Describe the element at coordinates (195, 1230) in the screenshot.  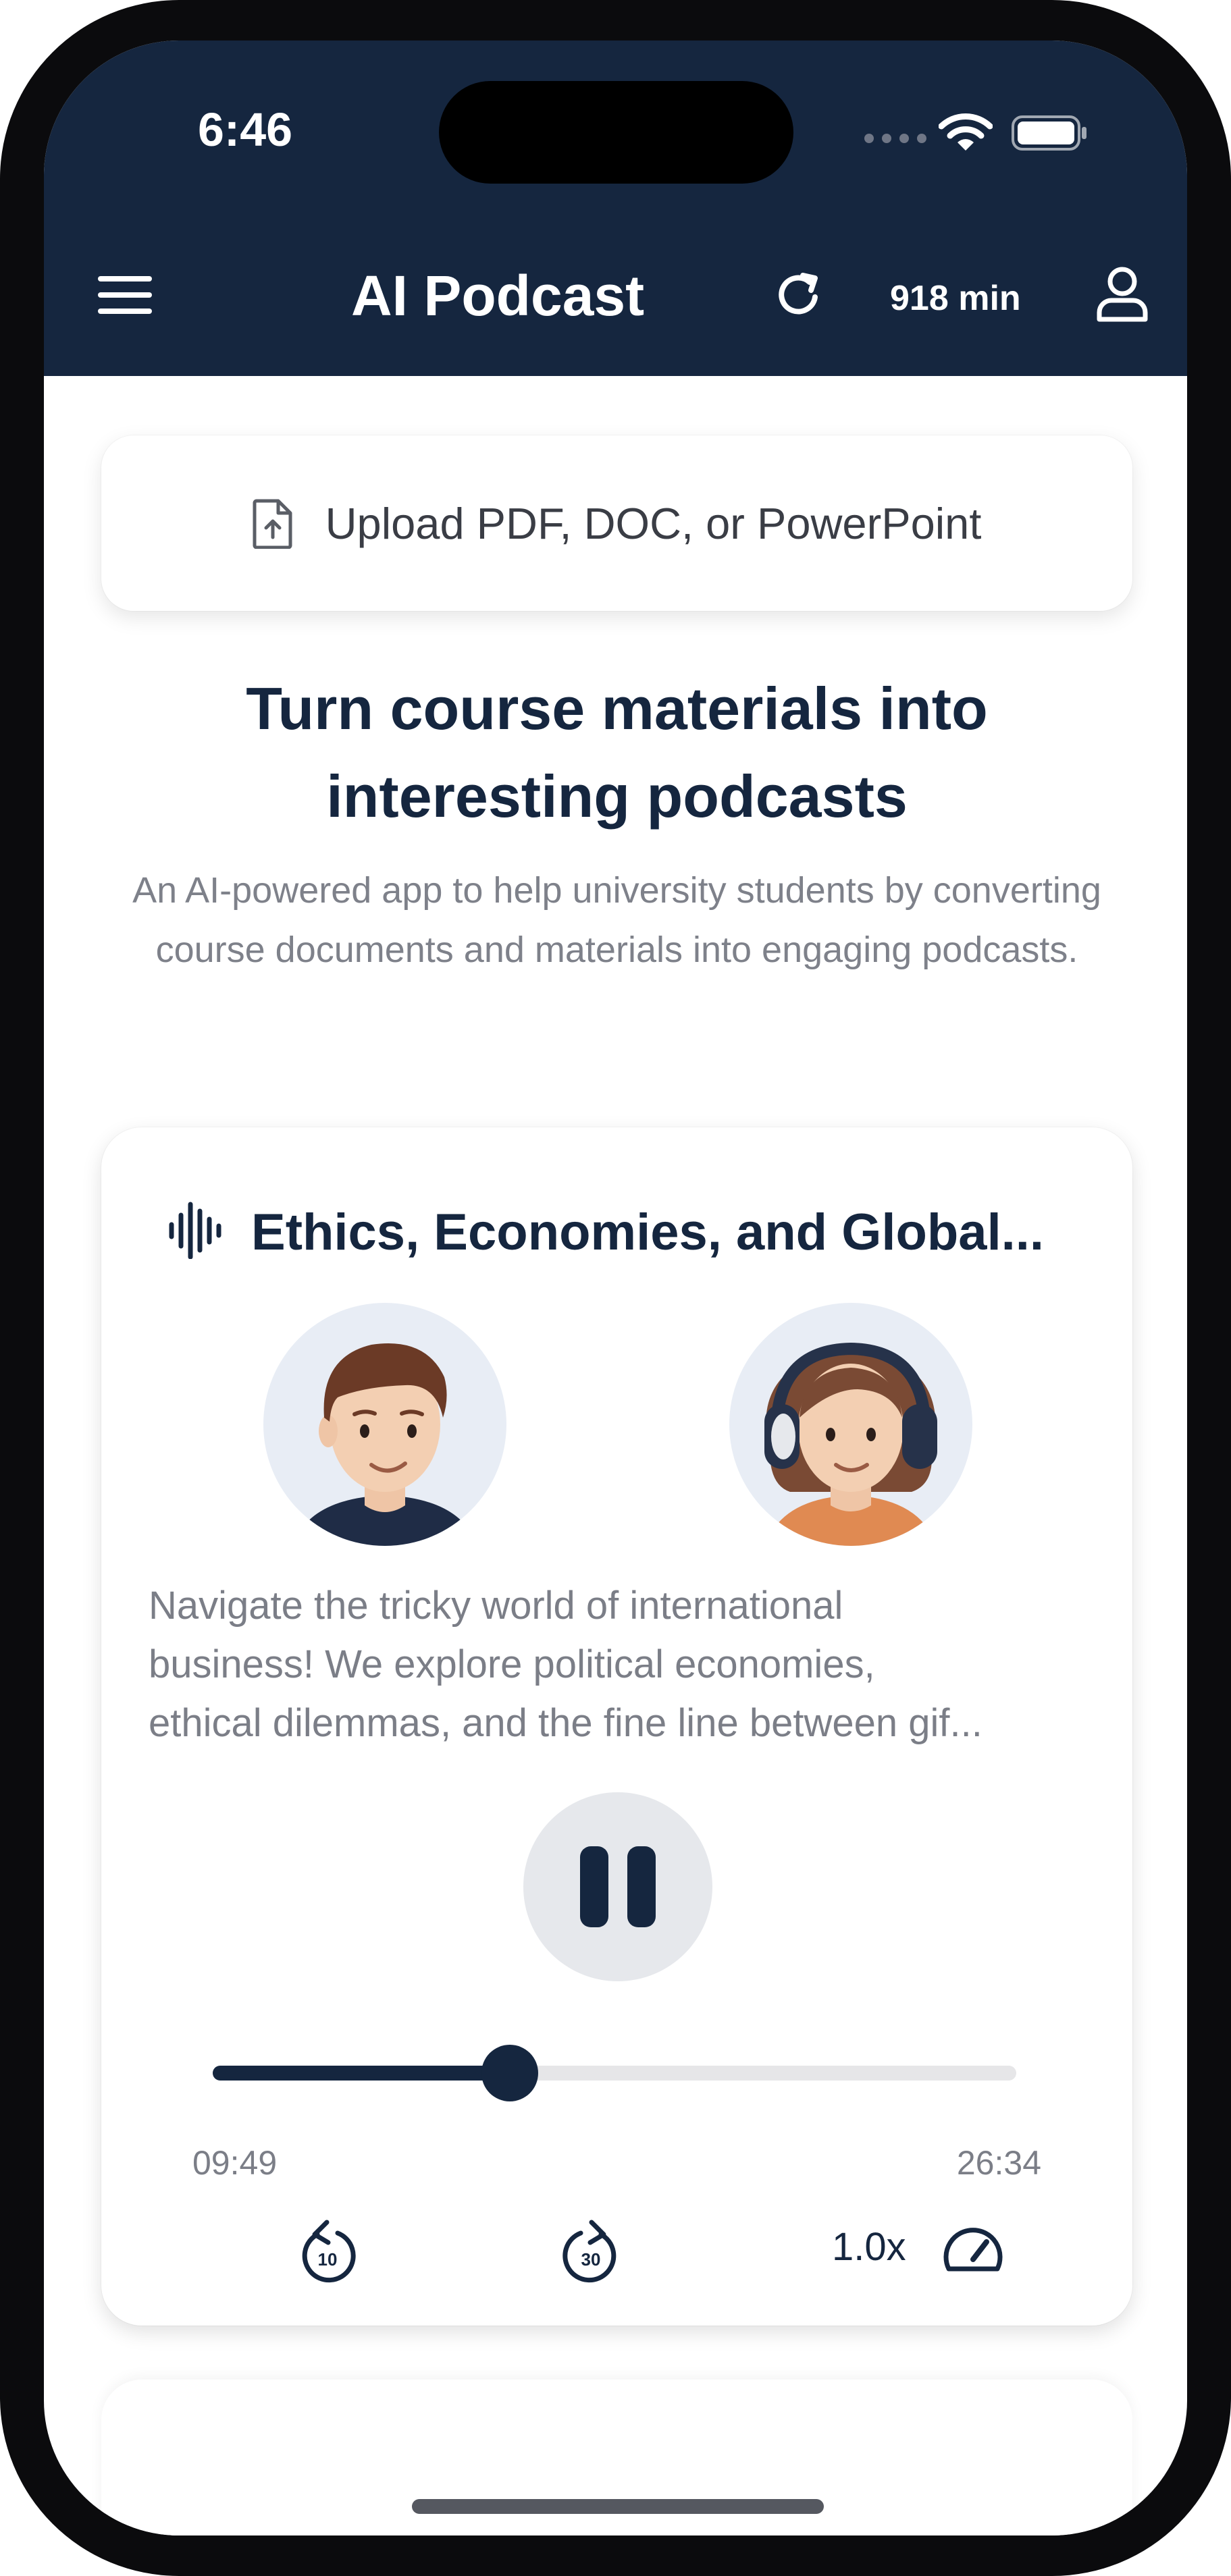
I see `waveform-icon` at that location.